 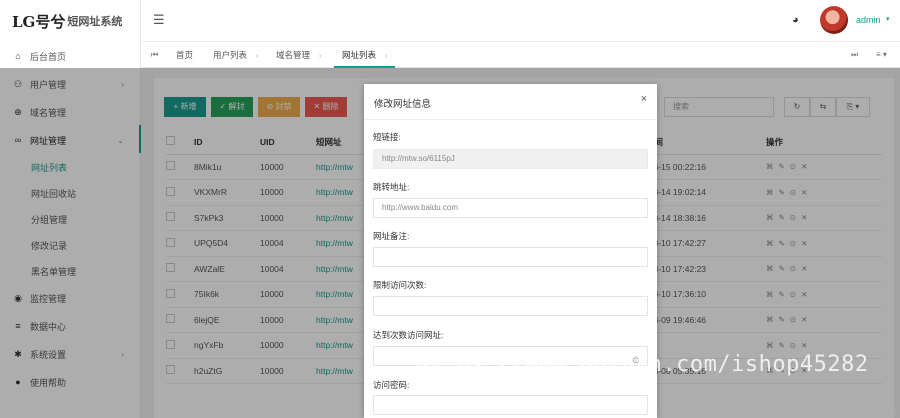 What do you see at coordinates (520, 21) in the screenshot?
I see `top-header: ☰ ◕ admin ▾` at bounding box center [520, 21].